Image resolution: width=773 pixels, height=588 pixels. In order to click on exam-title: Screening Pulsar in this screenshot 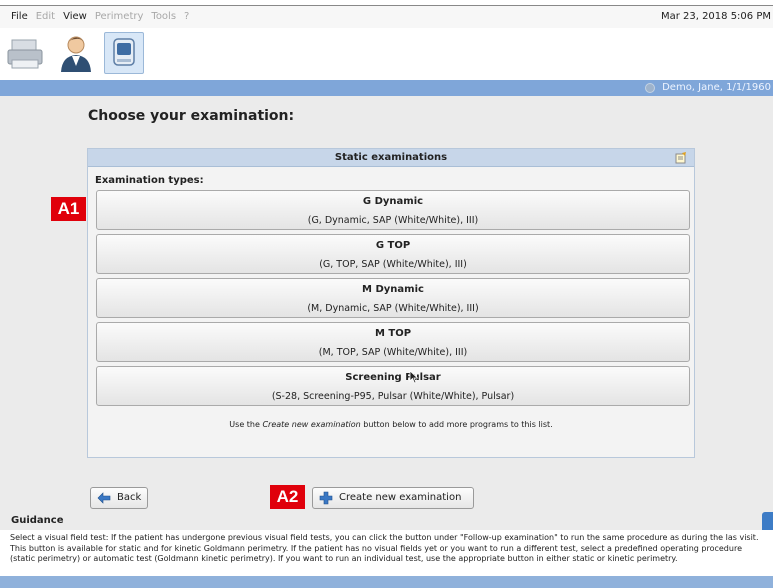, I will do `click(393, 377)`.